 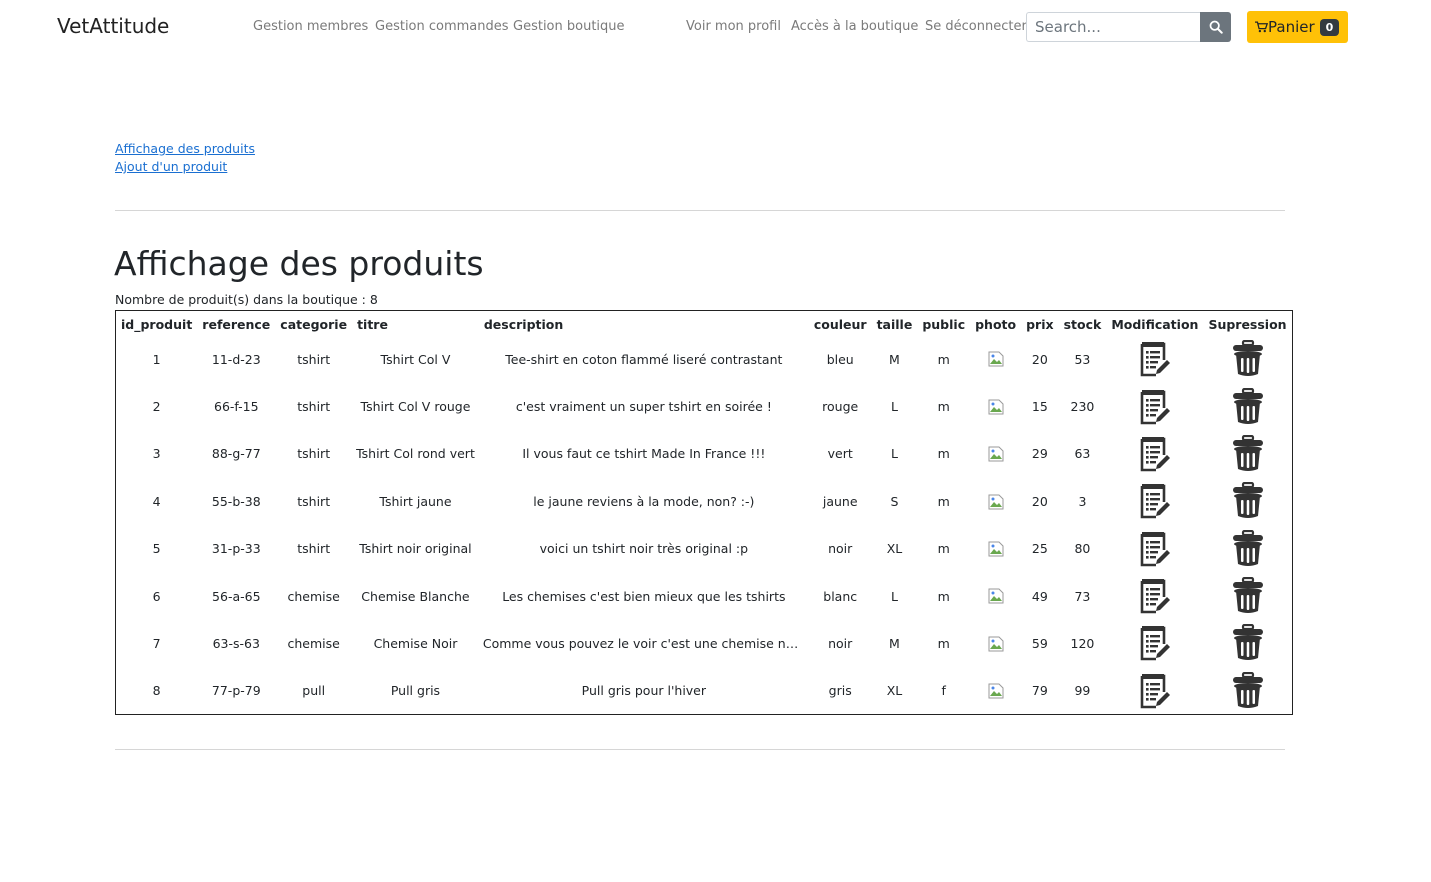 I want to click on cell-prix: 49, so click(x=1039, y=596).